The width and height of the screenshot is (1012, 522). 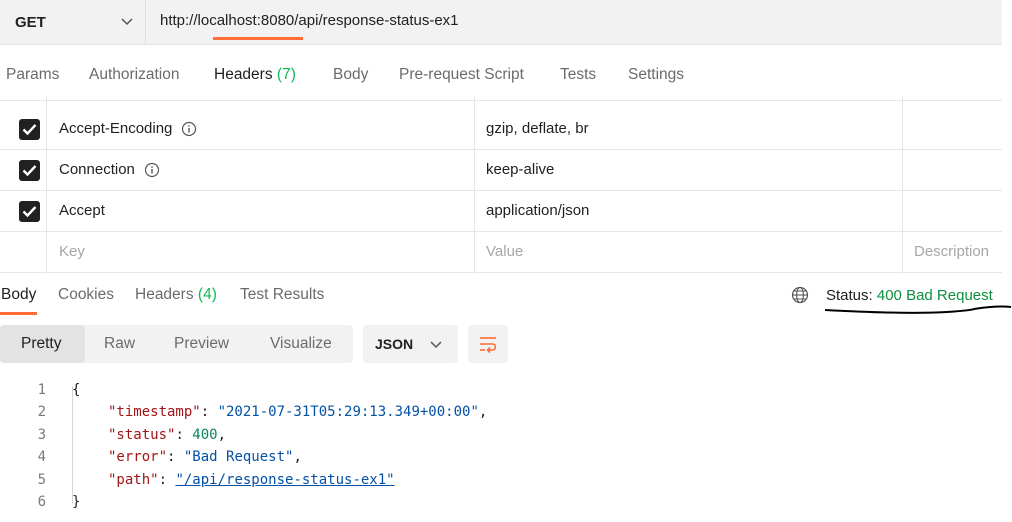 I want to click on tab-headers-label: Headers, so click(x=243, y=74).